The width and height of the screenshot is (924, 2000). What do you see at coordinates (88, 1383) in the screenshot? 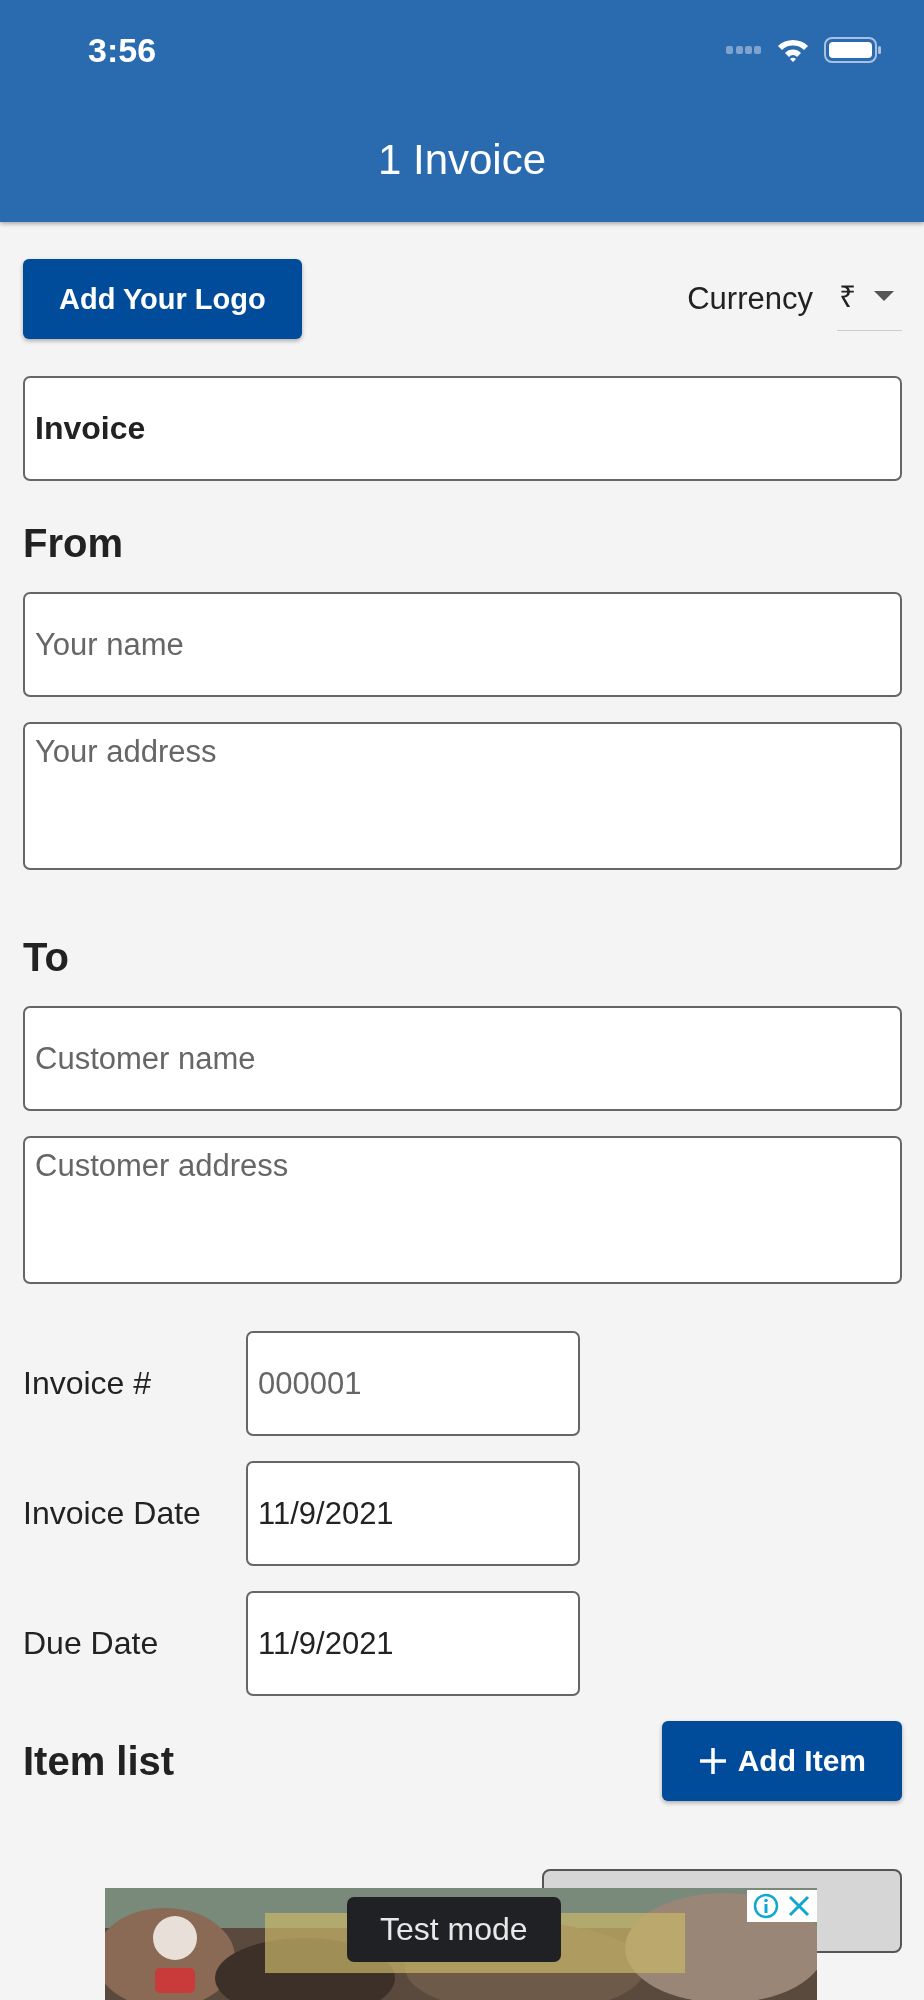
I see `field-label: Invoice #` at bounding box center [88, 1383].